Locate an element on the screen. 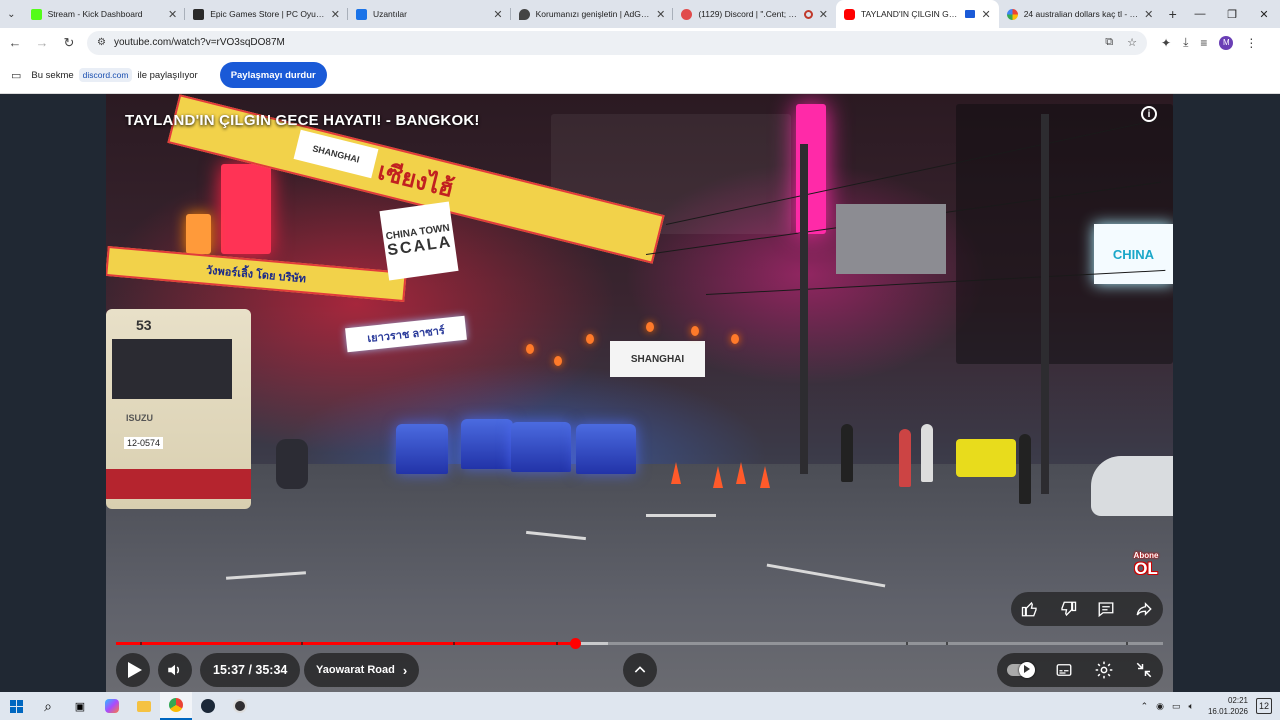 Image resolution: width=1280 pixels, height=720 pixels. tab-title: Stream - Kick Dashboard is located at coordinates (95, 14).